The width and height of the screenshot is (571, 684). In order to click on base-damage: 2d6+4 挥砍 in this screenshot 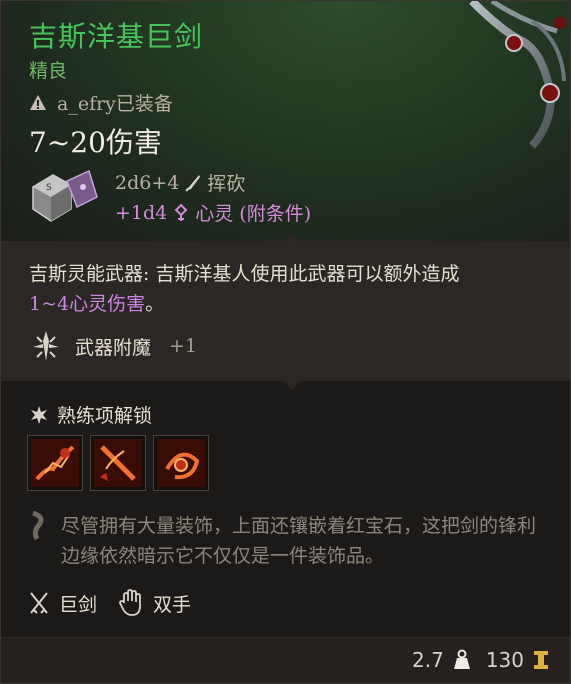, I will do `click(180, 182)`.